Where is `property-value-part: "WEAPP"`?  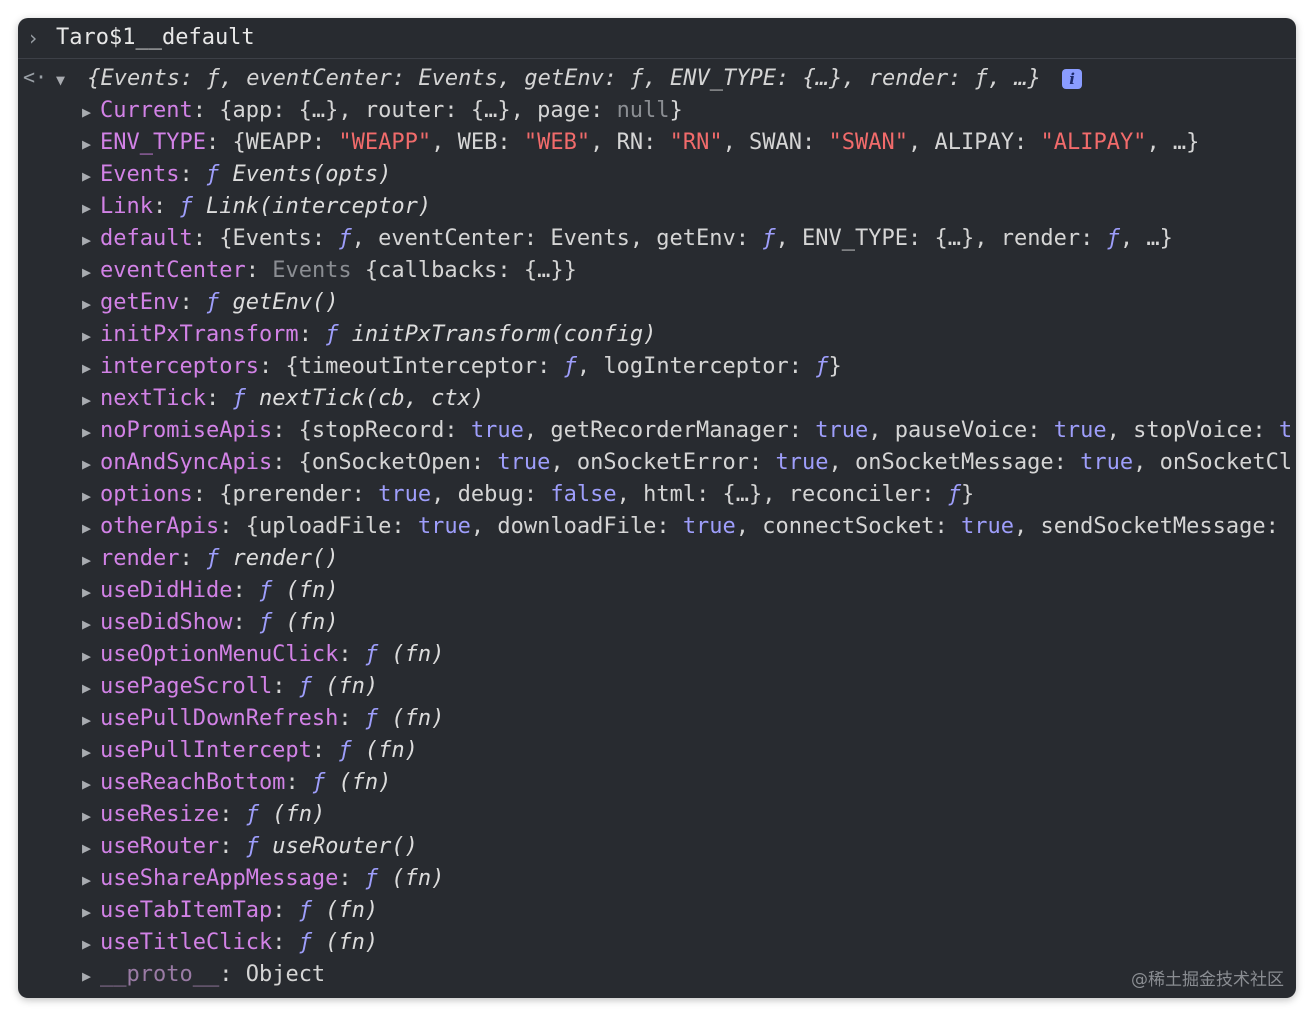
property-value-part: "WEAPP" is located at coordinates (385, 142).